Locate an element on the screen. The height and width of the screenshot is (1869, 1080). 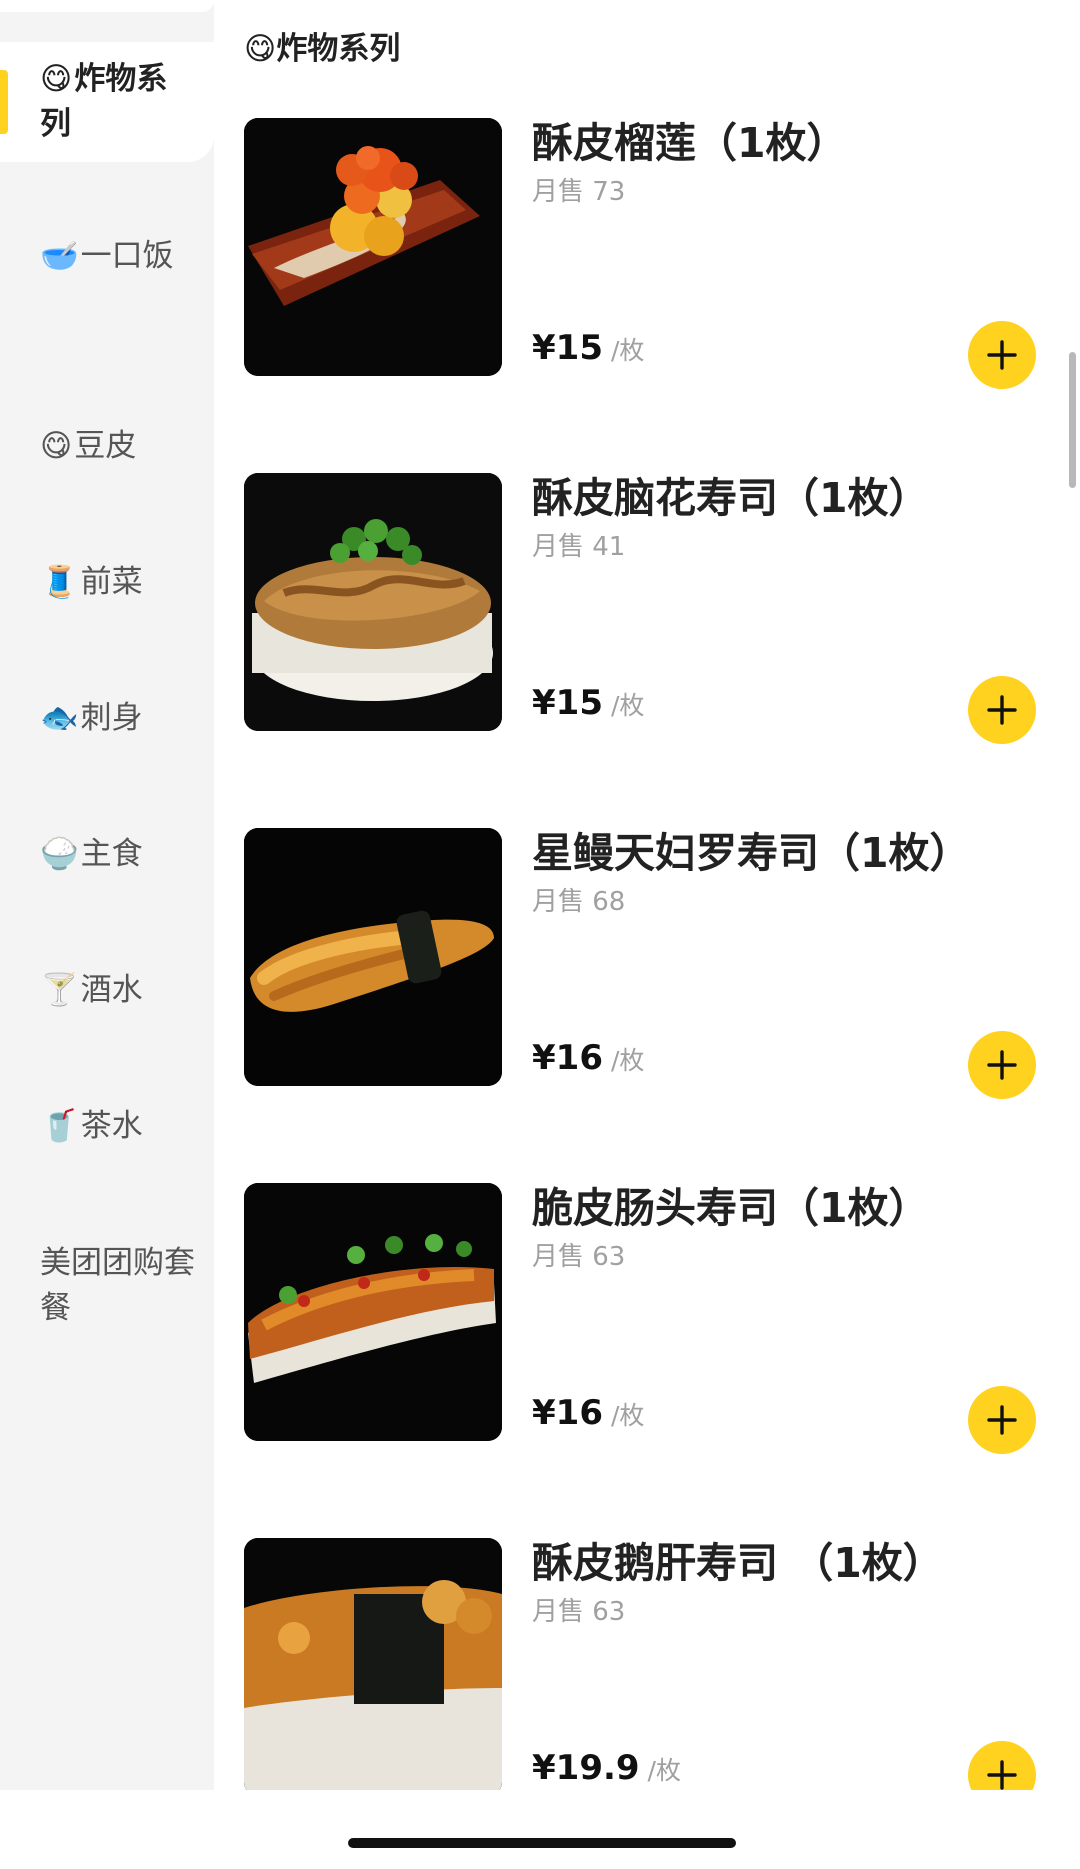
category-label: 美团团购套餐 is located at coordinates (117, 1285).